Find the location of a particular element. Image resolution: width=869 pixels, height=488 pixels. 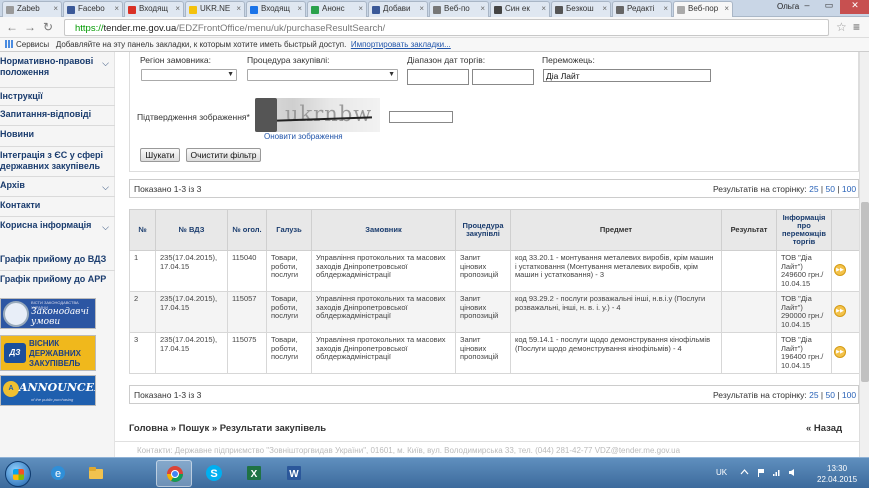

banner-visnyk: ДЗ ВІСНИК ДЕРЖАВНИХ ЗАКУПІВЕЛЬ is located at coordinates (48, 353).